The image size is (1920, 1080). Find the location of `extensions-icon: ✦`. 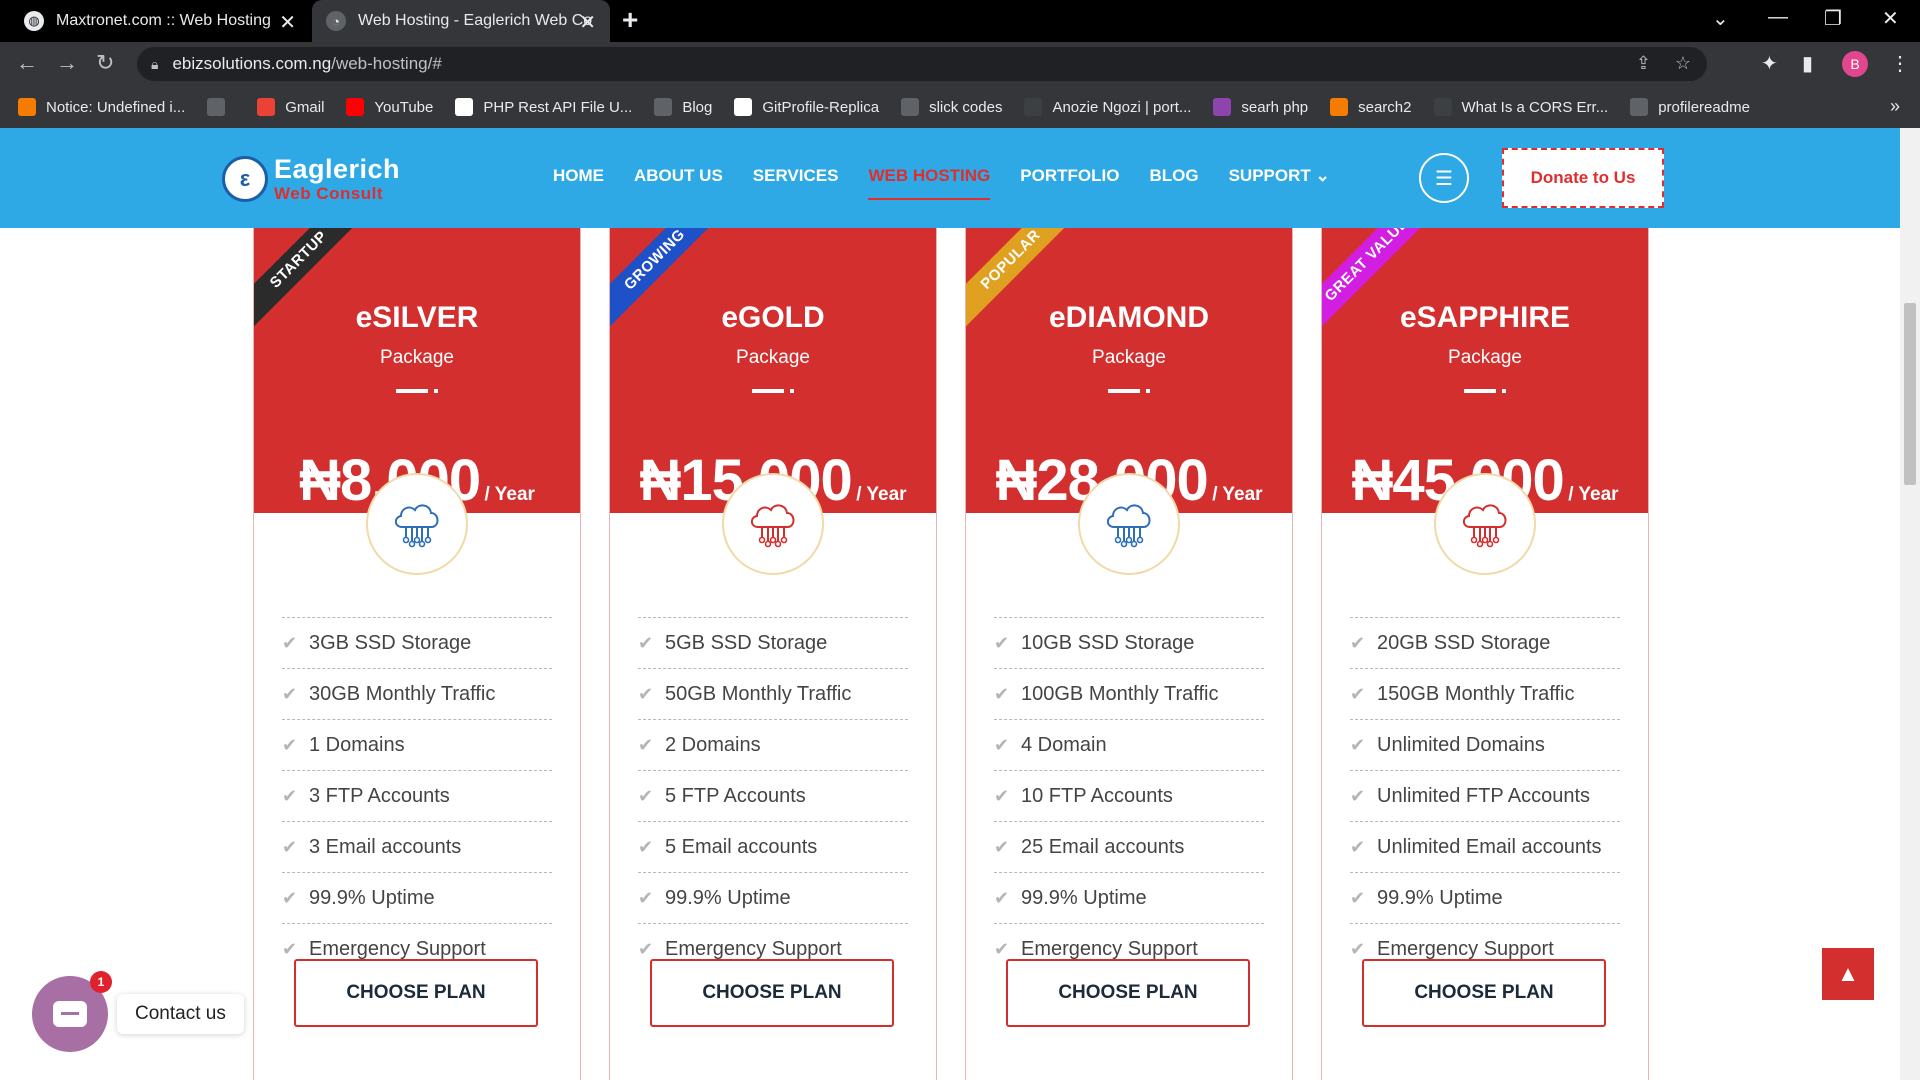

extensions-icon: ✦ is located at coordinates (1769, 63).